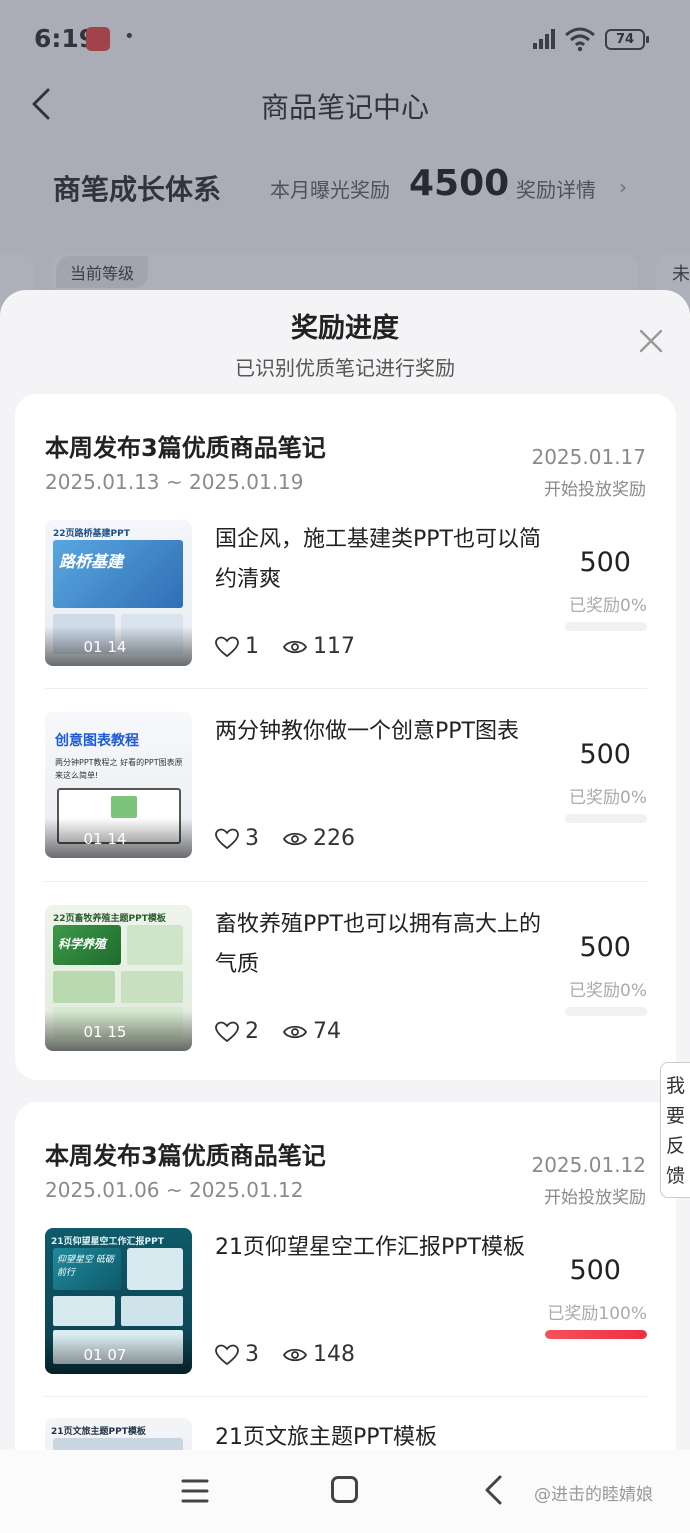 The width and height of the screenshot is (690, 1533). Describe the element at coordinates (91, 561) in the screenshot. I see `thumb-hero-text: 路桥基建` at that location.